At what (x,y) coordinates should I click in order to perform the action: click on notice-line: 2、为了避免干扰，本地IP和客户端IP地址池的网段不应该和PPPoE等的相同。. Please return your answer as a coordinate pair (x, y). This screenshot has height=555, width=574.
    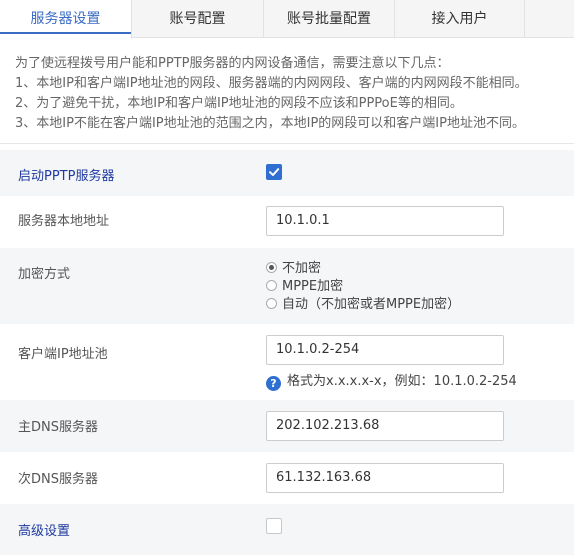
    Looking at the image, I should click on (239, 103).